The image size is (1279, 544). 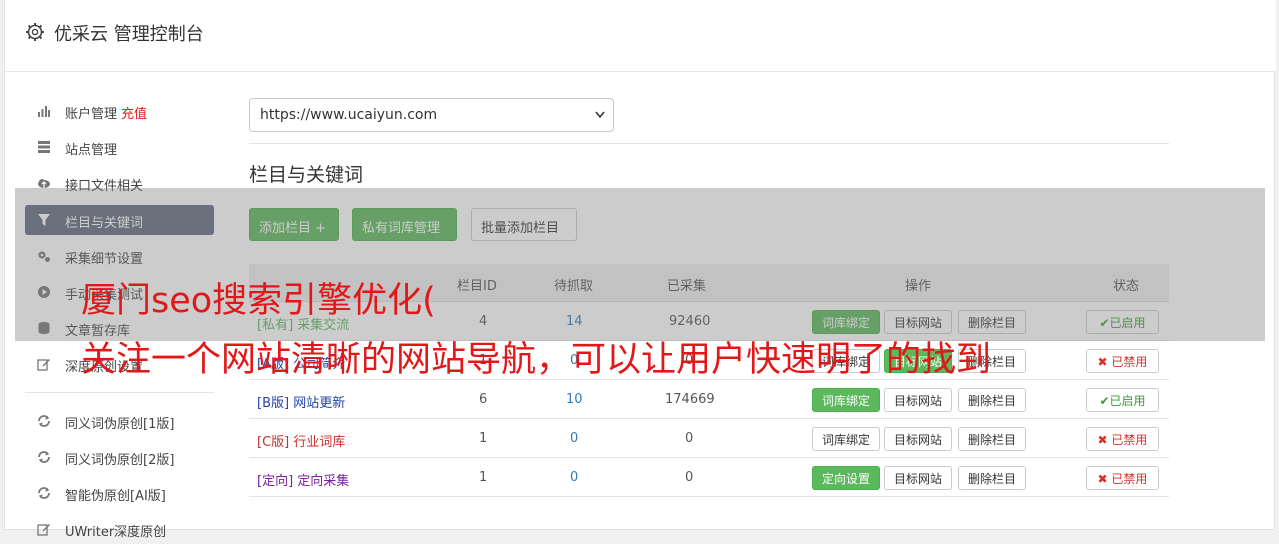 What do you see at coordinates (709, 477) in the screenshot?
I see `table-row: [定向] 定向采集 1 0 0 定向设置 目标网站 删除栏目 ✖ 已禁用` at bounding box center [709, 477].